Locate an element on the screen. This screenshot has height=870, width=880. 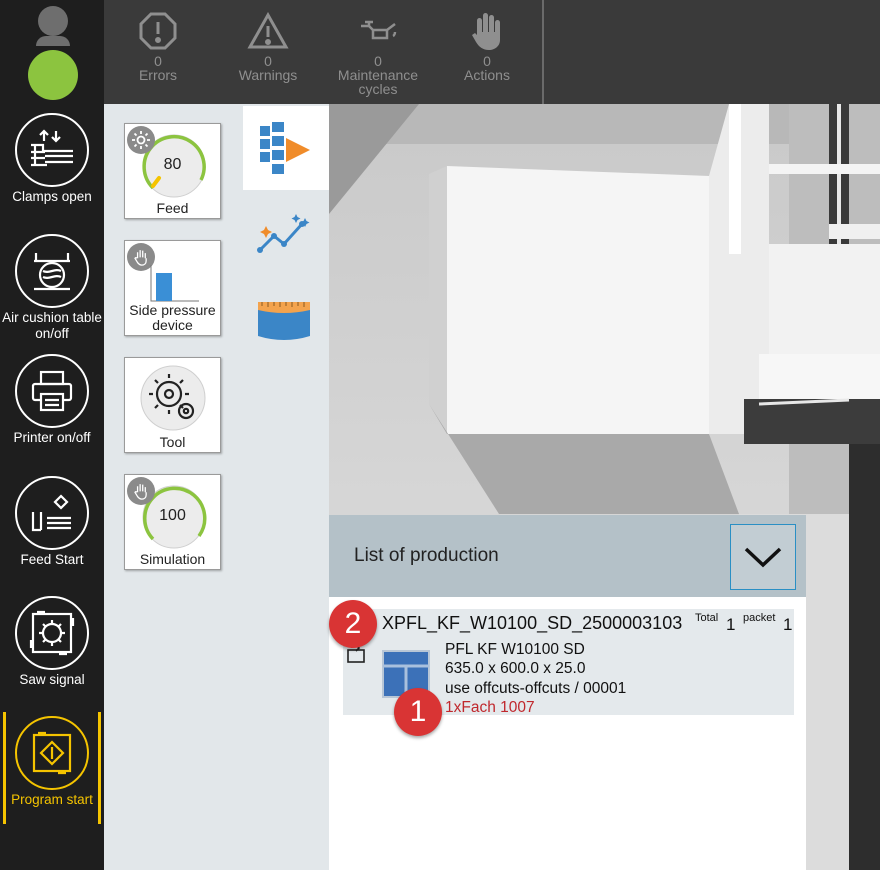
total-label: Total is located at coordinates (707, 618).